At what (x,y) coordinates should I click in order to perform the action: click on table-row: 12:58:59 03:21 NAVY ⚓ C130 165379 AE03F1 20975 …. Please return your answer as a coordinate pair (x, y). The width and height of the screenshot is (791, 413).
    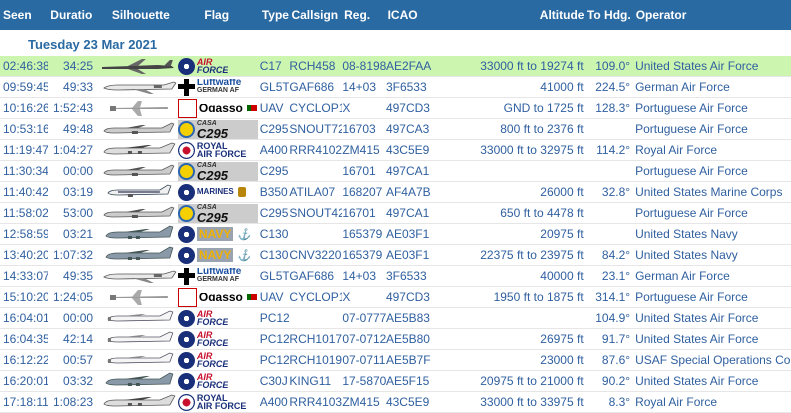
    Looking at the image, I should click on (395, 234).